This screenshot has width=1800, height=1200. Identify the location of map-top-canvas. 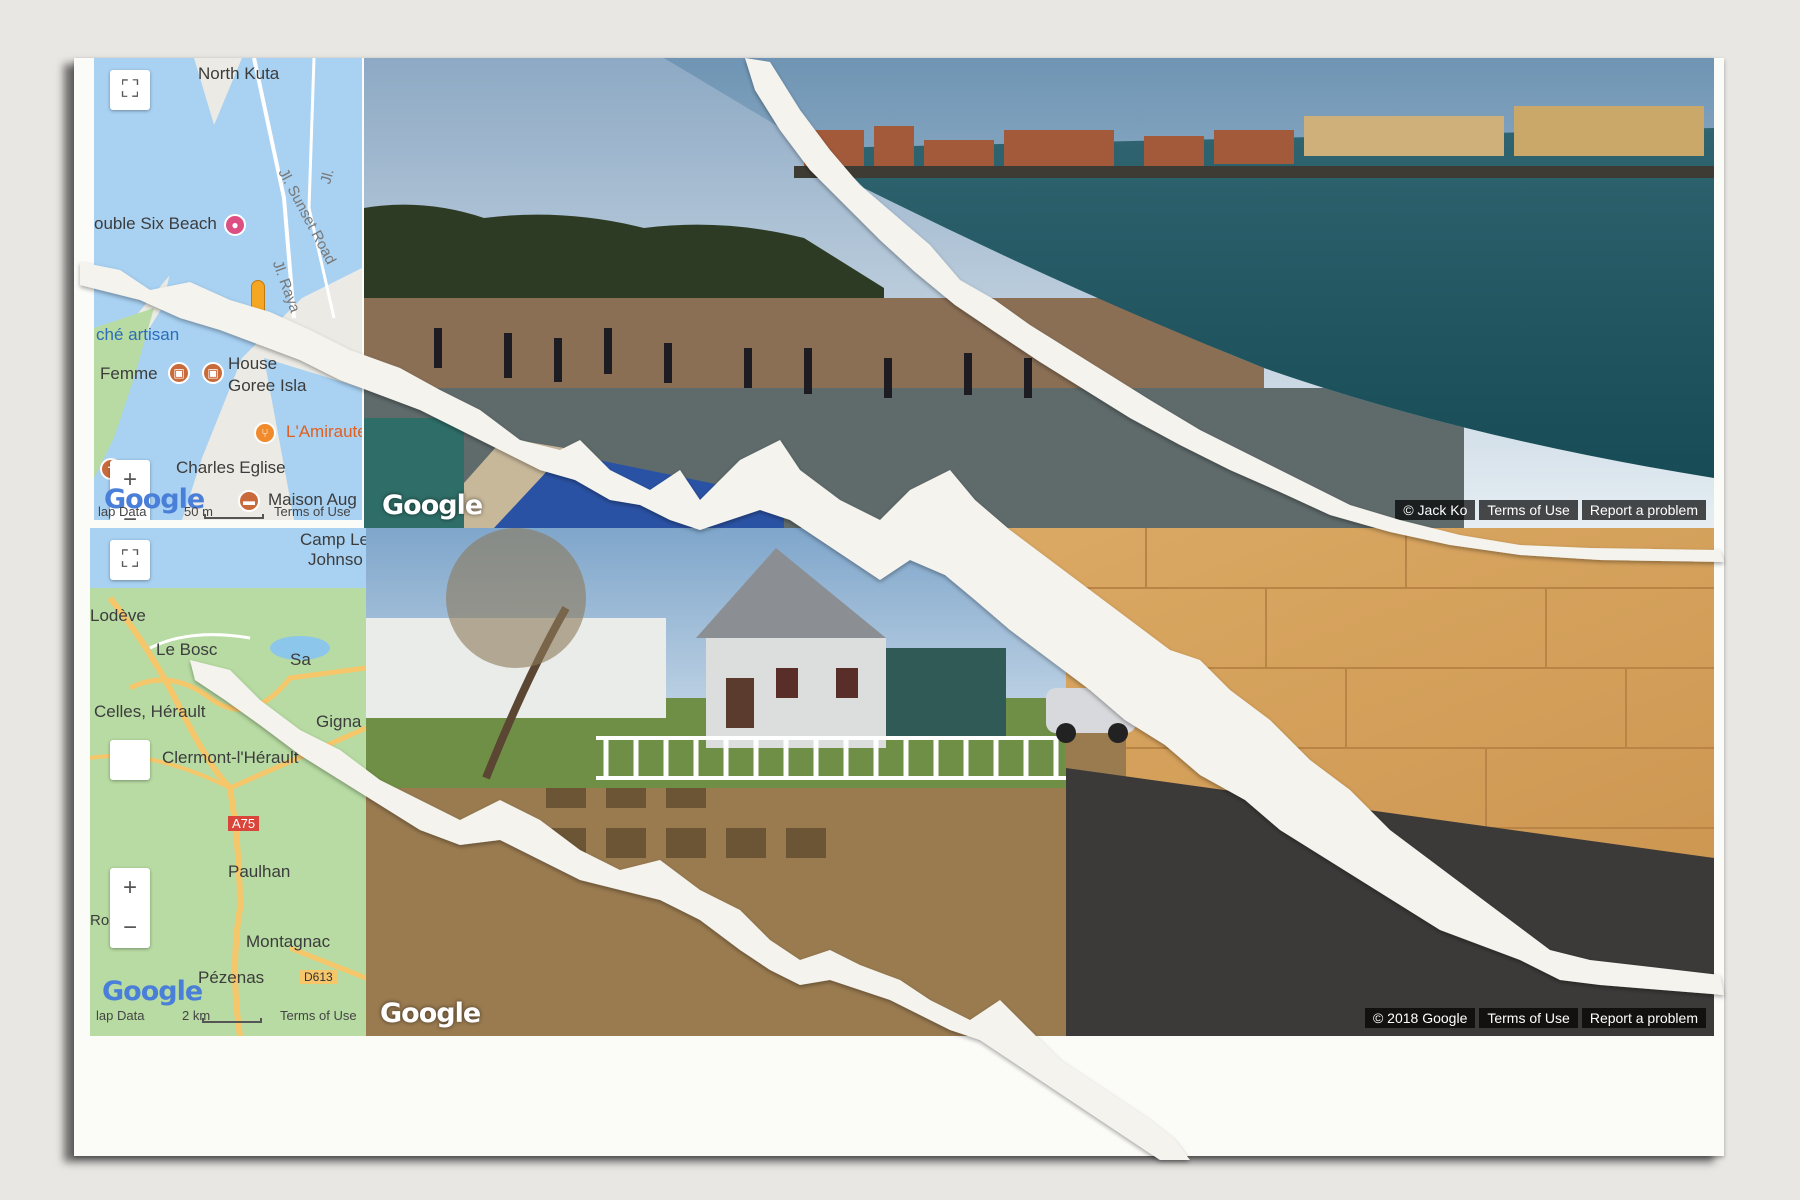
(228, 289).